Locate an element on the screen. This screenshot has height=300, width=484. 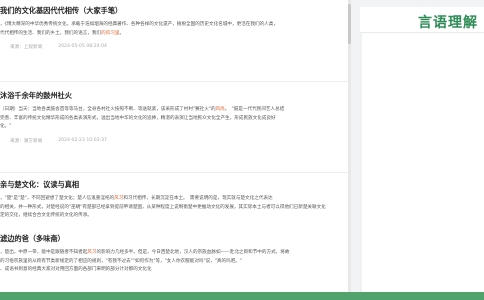
sidebar-title: 言语理解 is located at coordinates (448, 23).